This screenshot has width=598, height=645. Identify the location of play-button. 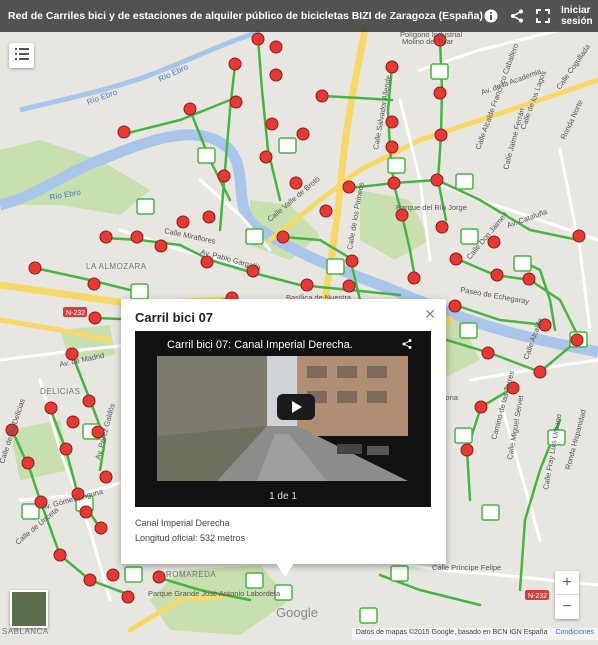
(296, 407).